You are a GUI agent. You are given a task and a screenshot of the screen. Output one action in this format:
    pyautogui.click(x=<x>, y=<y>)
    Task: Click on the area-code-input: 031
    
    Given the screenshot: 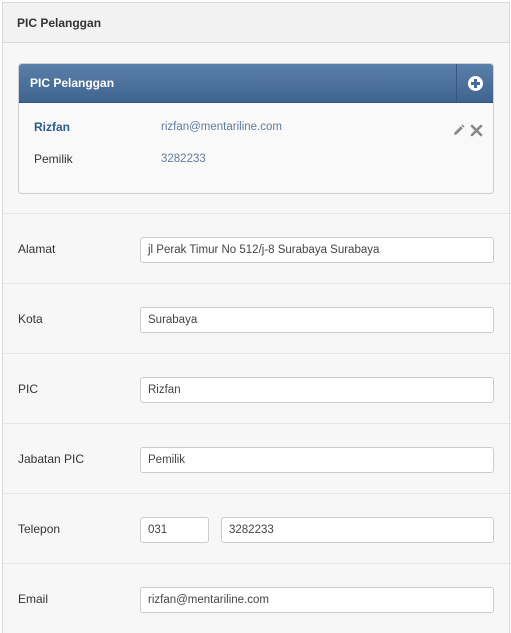 What is the action you would take?
    pyautogui.click(x=174, y=530)
    